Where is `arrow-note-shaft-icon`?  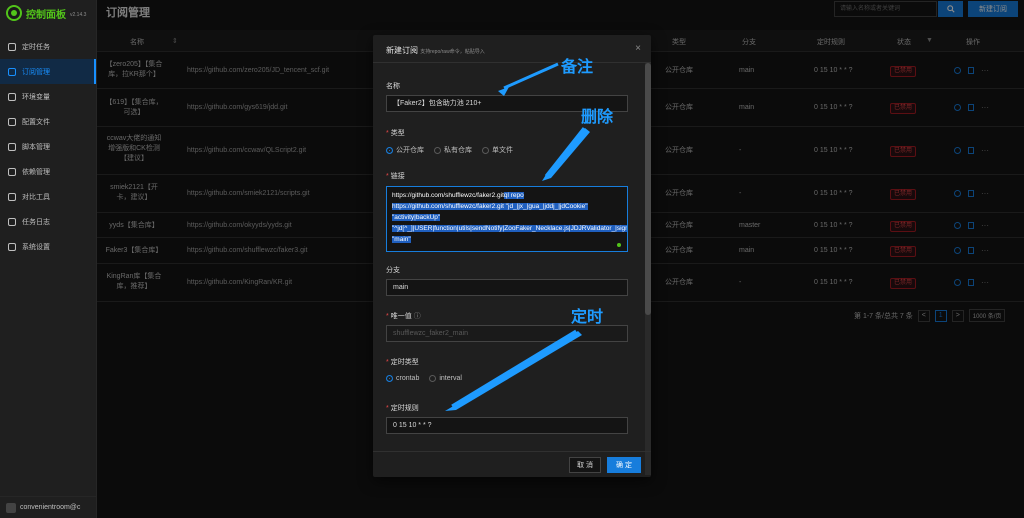
arrow-note-shaft-icon is located at coordinates (531, 76).